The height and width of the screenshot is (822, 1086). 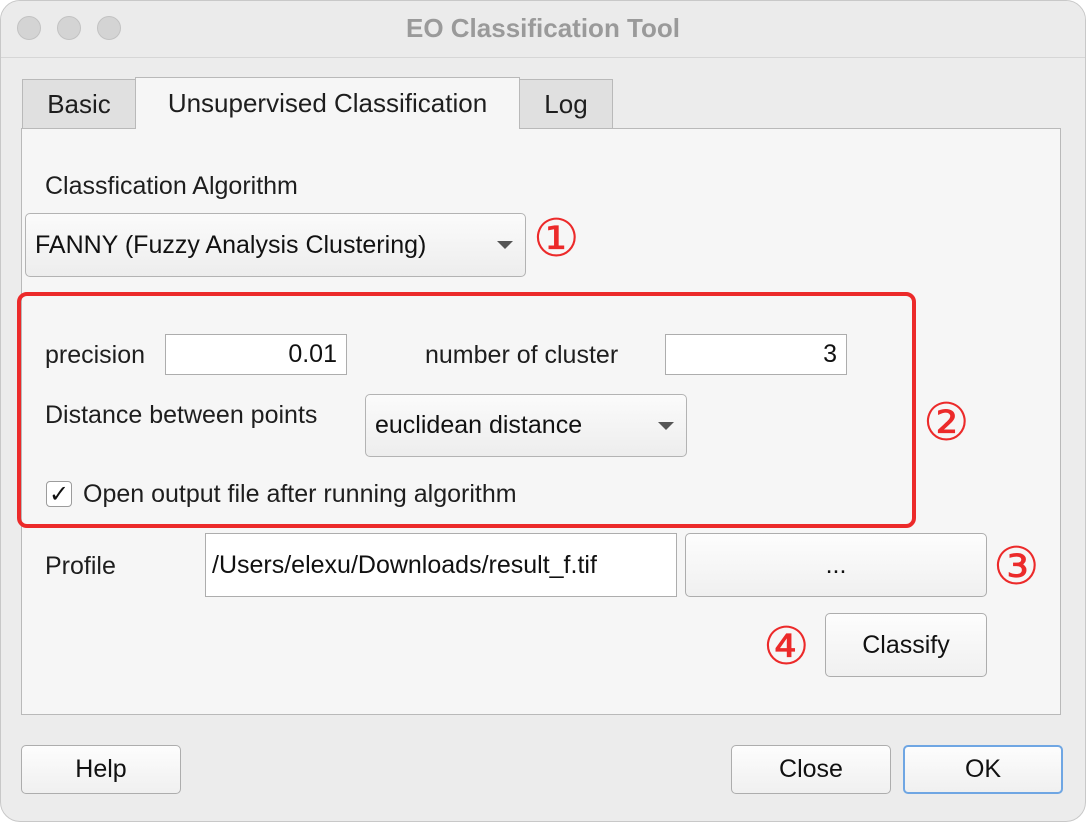 I want to click on tab-unsupervised-classification: Unsupervised Classification, so click(x=327, y=103).